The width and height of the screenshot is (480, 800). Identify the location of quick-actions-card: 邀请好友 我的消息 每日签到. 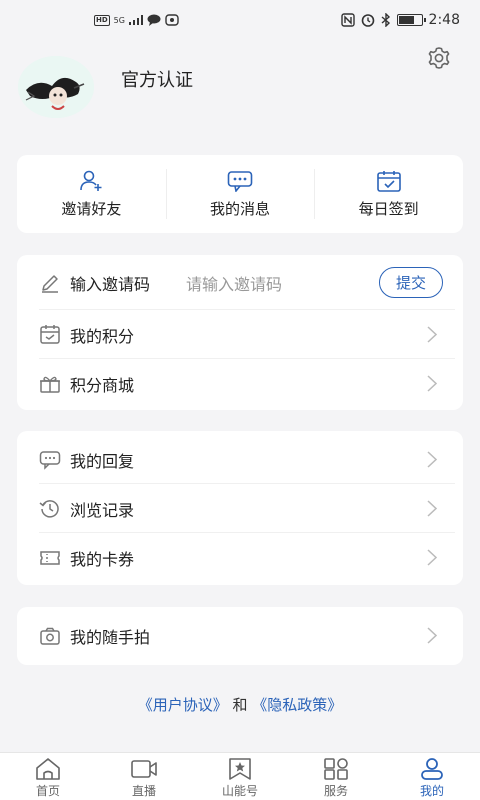
(240, 194).